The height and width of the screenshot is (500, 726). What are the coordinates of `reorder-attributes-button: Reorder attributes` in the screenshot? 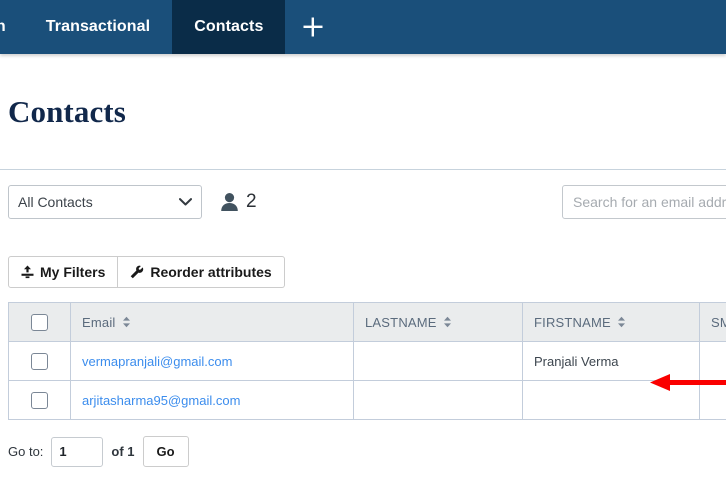 It's located at (201, 272).